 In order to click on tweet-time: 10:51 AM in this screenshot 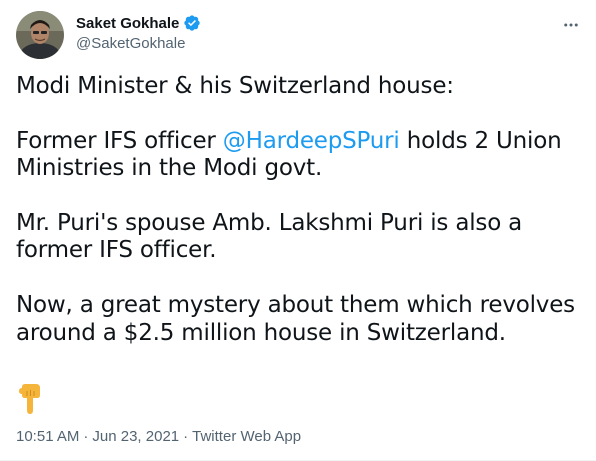, I will do `click(47, 436)`.